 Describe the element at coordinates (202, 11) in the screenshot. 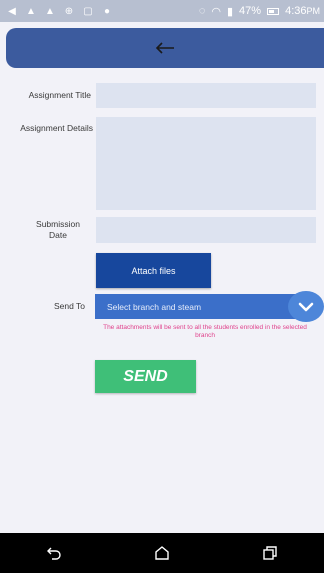

I see `sync-icon: ◌` at that location.